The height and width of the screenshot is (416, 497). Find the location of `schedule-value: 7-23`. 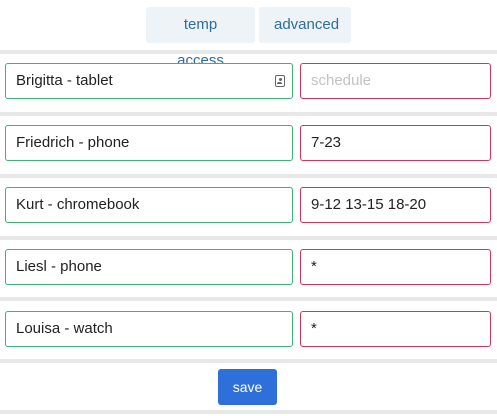

schedule-value: 7-23 is located at coordinates (326, 142).